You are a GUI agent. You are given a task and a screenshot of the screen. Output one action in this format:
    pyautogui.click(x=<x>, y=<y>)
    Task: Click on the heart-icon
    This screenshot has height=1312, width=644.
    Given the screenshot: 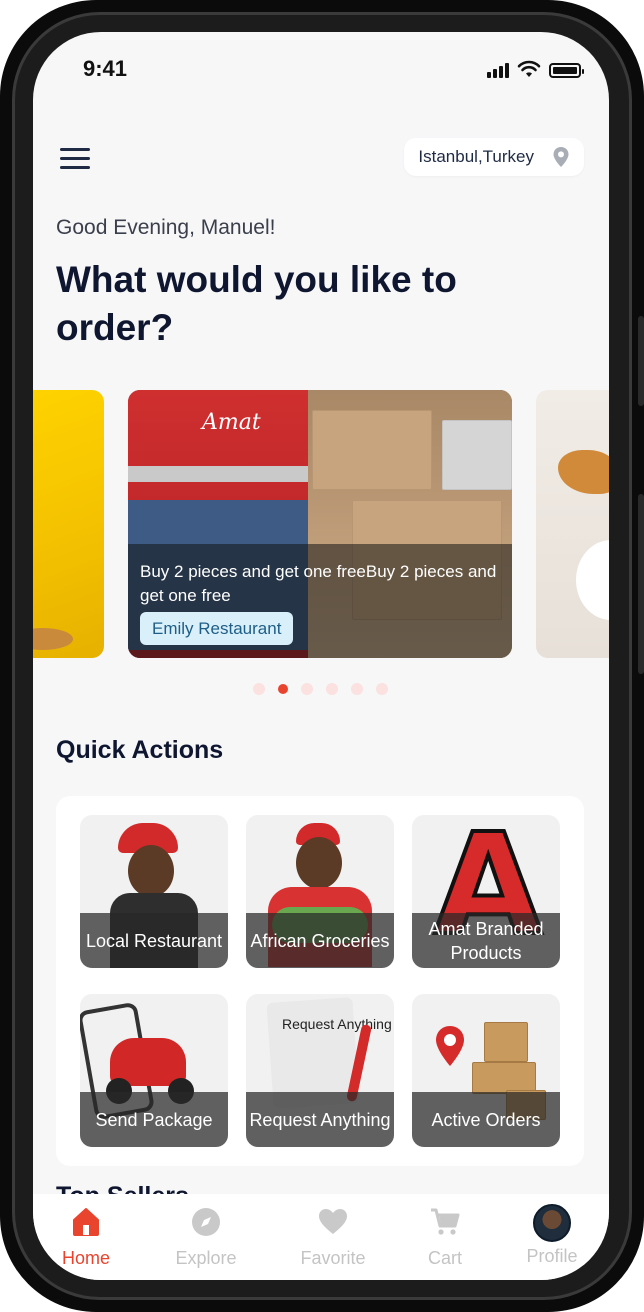 What is the action you would take?
    pyautogui.click(x=333, y=1221)
    